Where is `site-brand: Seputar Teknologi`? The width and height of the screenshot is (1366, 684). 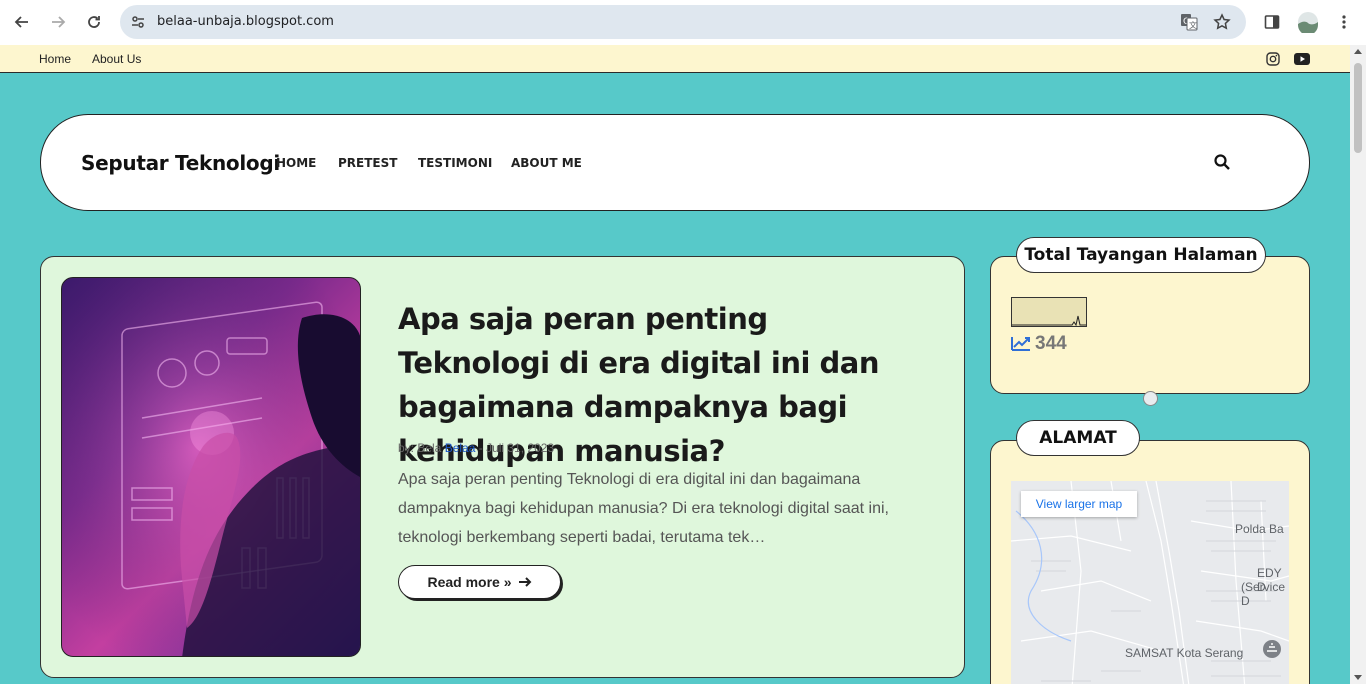
site-brand: Seputar Teknologi is located at coordinates (180, 163).